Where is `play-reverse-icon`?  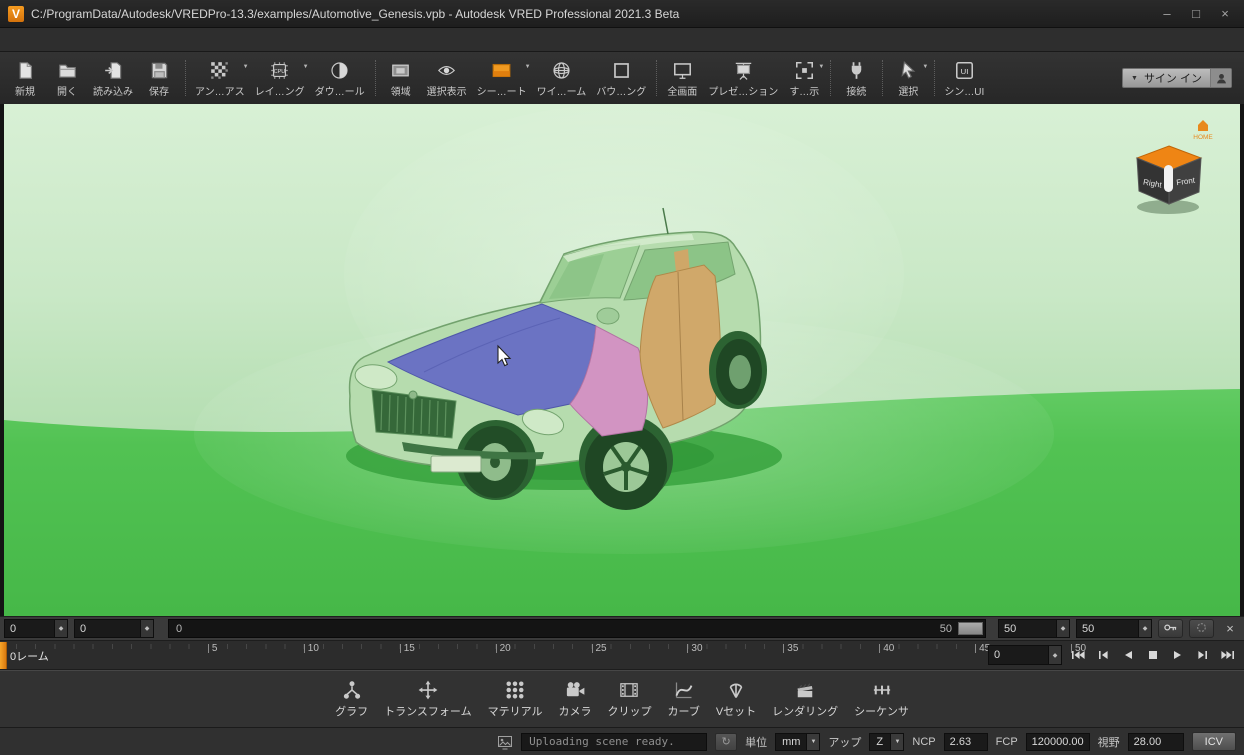 play-reverse-icon is located at coordinates (1128, 655).